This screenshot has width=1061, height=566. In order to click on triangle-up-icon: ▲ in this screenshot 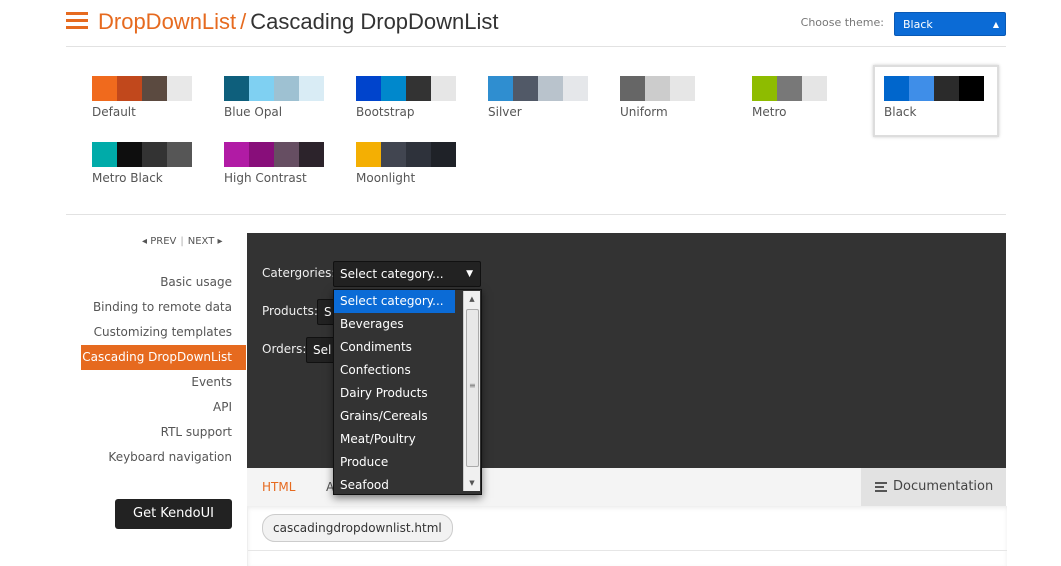, I will do `click(995, 24)`.